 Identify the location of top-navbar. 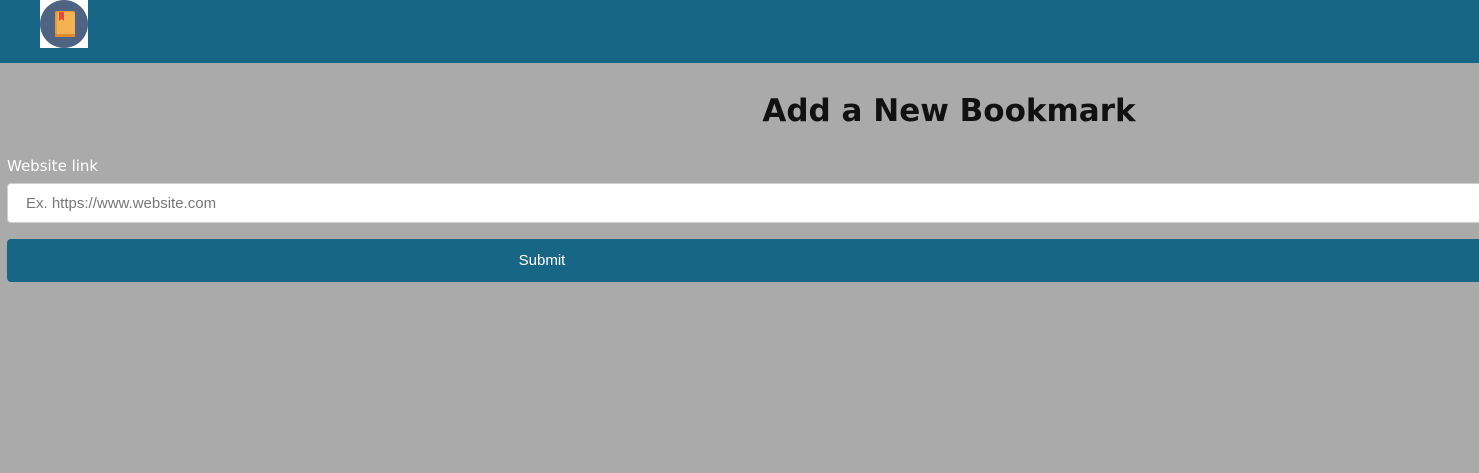
(739, 31).